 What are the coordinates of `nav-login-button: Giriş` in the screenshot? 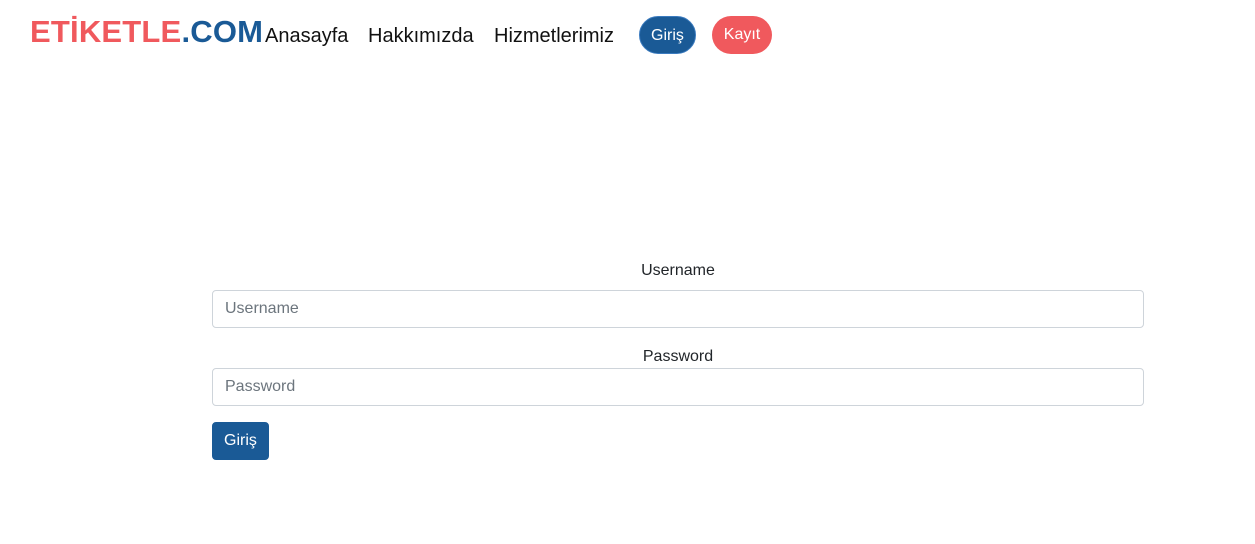 It's located at (667, 35).